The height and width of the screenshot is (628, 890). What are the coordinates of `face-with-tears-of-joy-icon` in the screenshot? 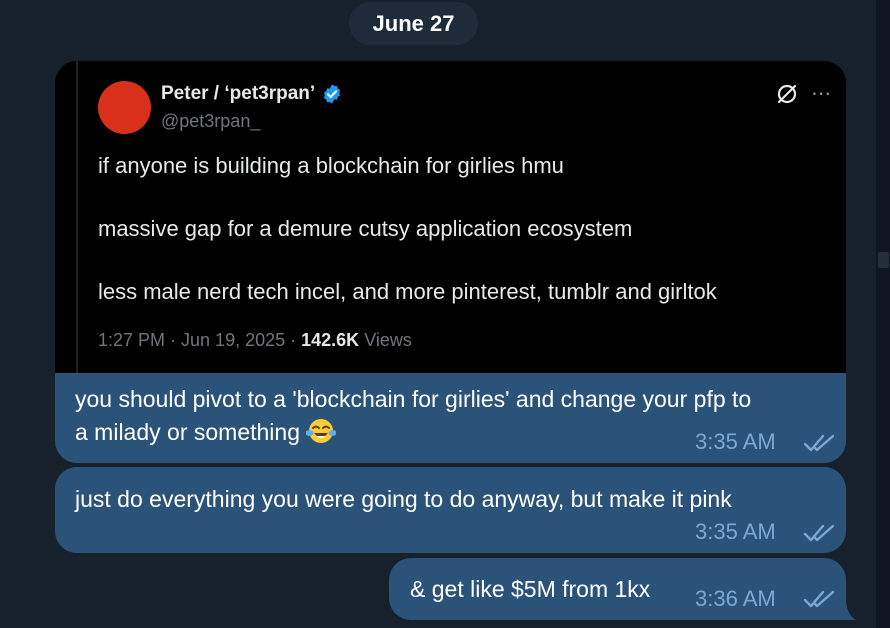 It's located at (321, 431).